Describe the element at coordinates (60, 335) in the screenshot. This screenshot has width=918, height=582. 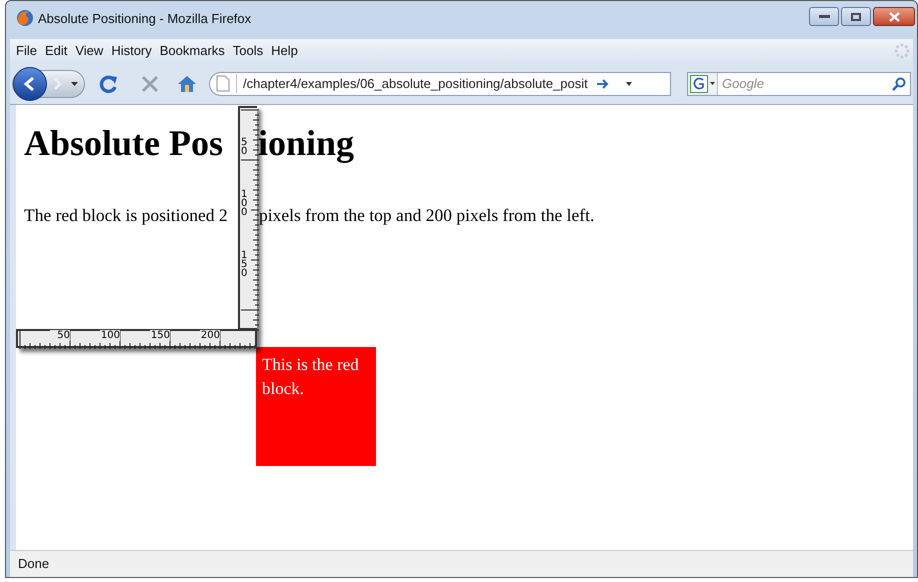
I see `ruler-label: 50` at that location.